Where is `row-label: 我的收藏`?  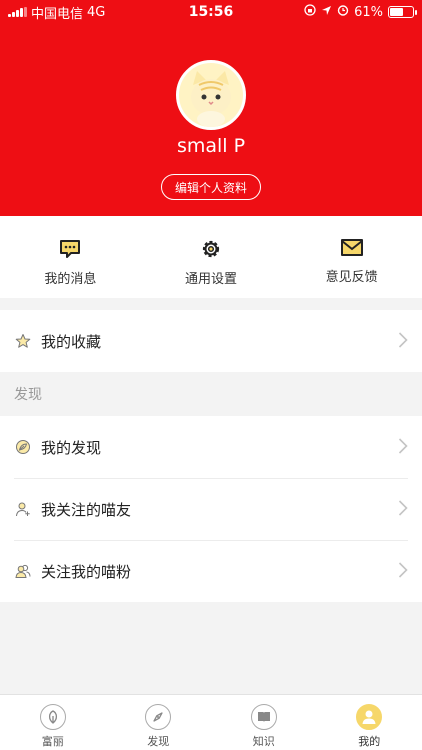 row-label: 我的收藏 is located at coordinates (71, 341).